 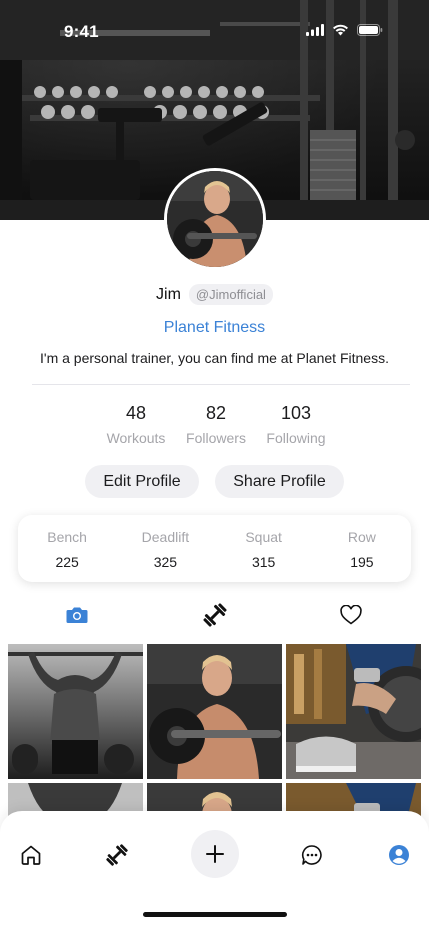 What do you see at coordinates (221, 384) in the screenshot?
I see `divider` at bounding box center [221, 384].